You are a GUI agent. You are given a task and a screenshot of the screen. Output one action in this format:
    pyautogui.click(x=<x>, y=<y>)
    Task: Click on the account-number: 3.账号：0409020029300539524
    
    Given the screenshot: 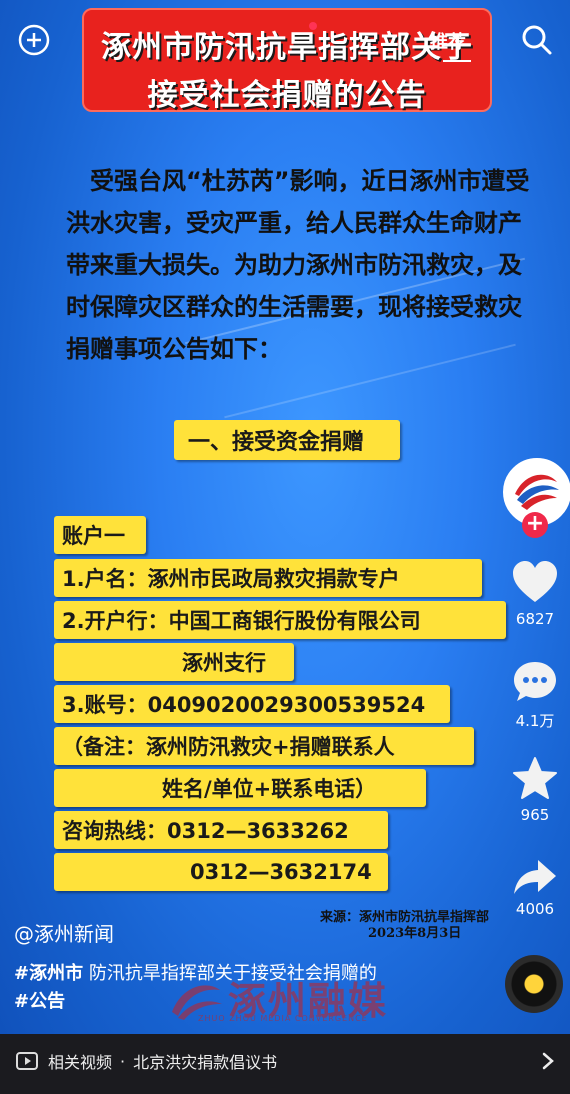 What is the action you would take?
    pyautogui.click(x=252, y=704)
    